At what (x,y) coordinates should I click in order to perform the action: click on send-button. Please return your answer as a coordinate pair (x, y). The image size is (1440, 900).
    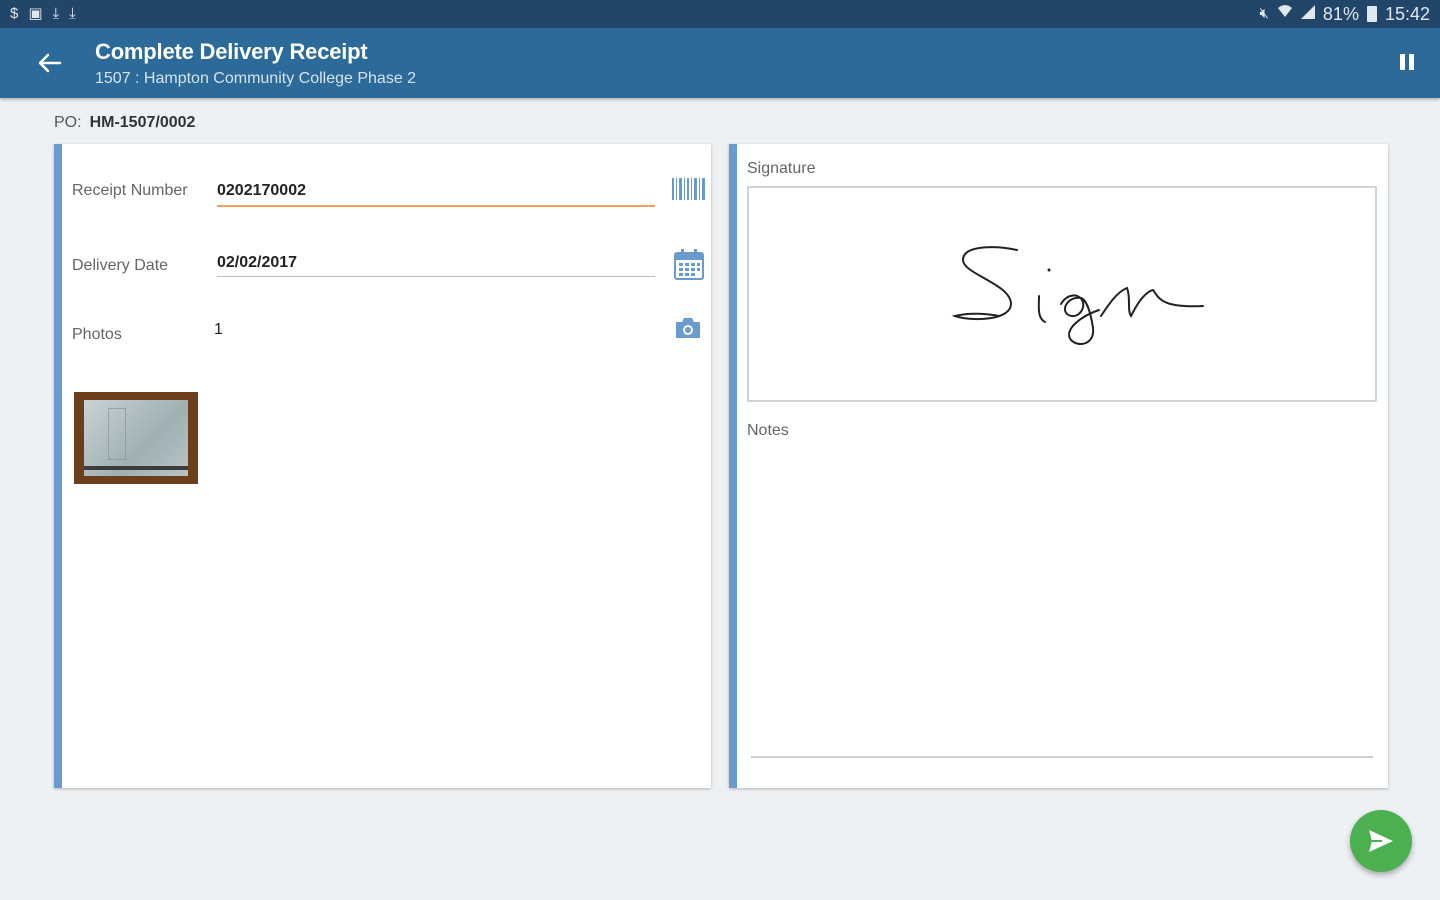
    Looking at the image, I should click on (1381, 841).